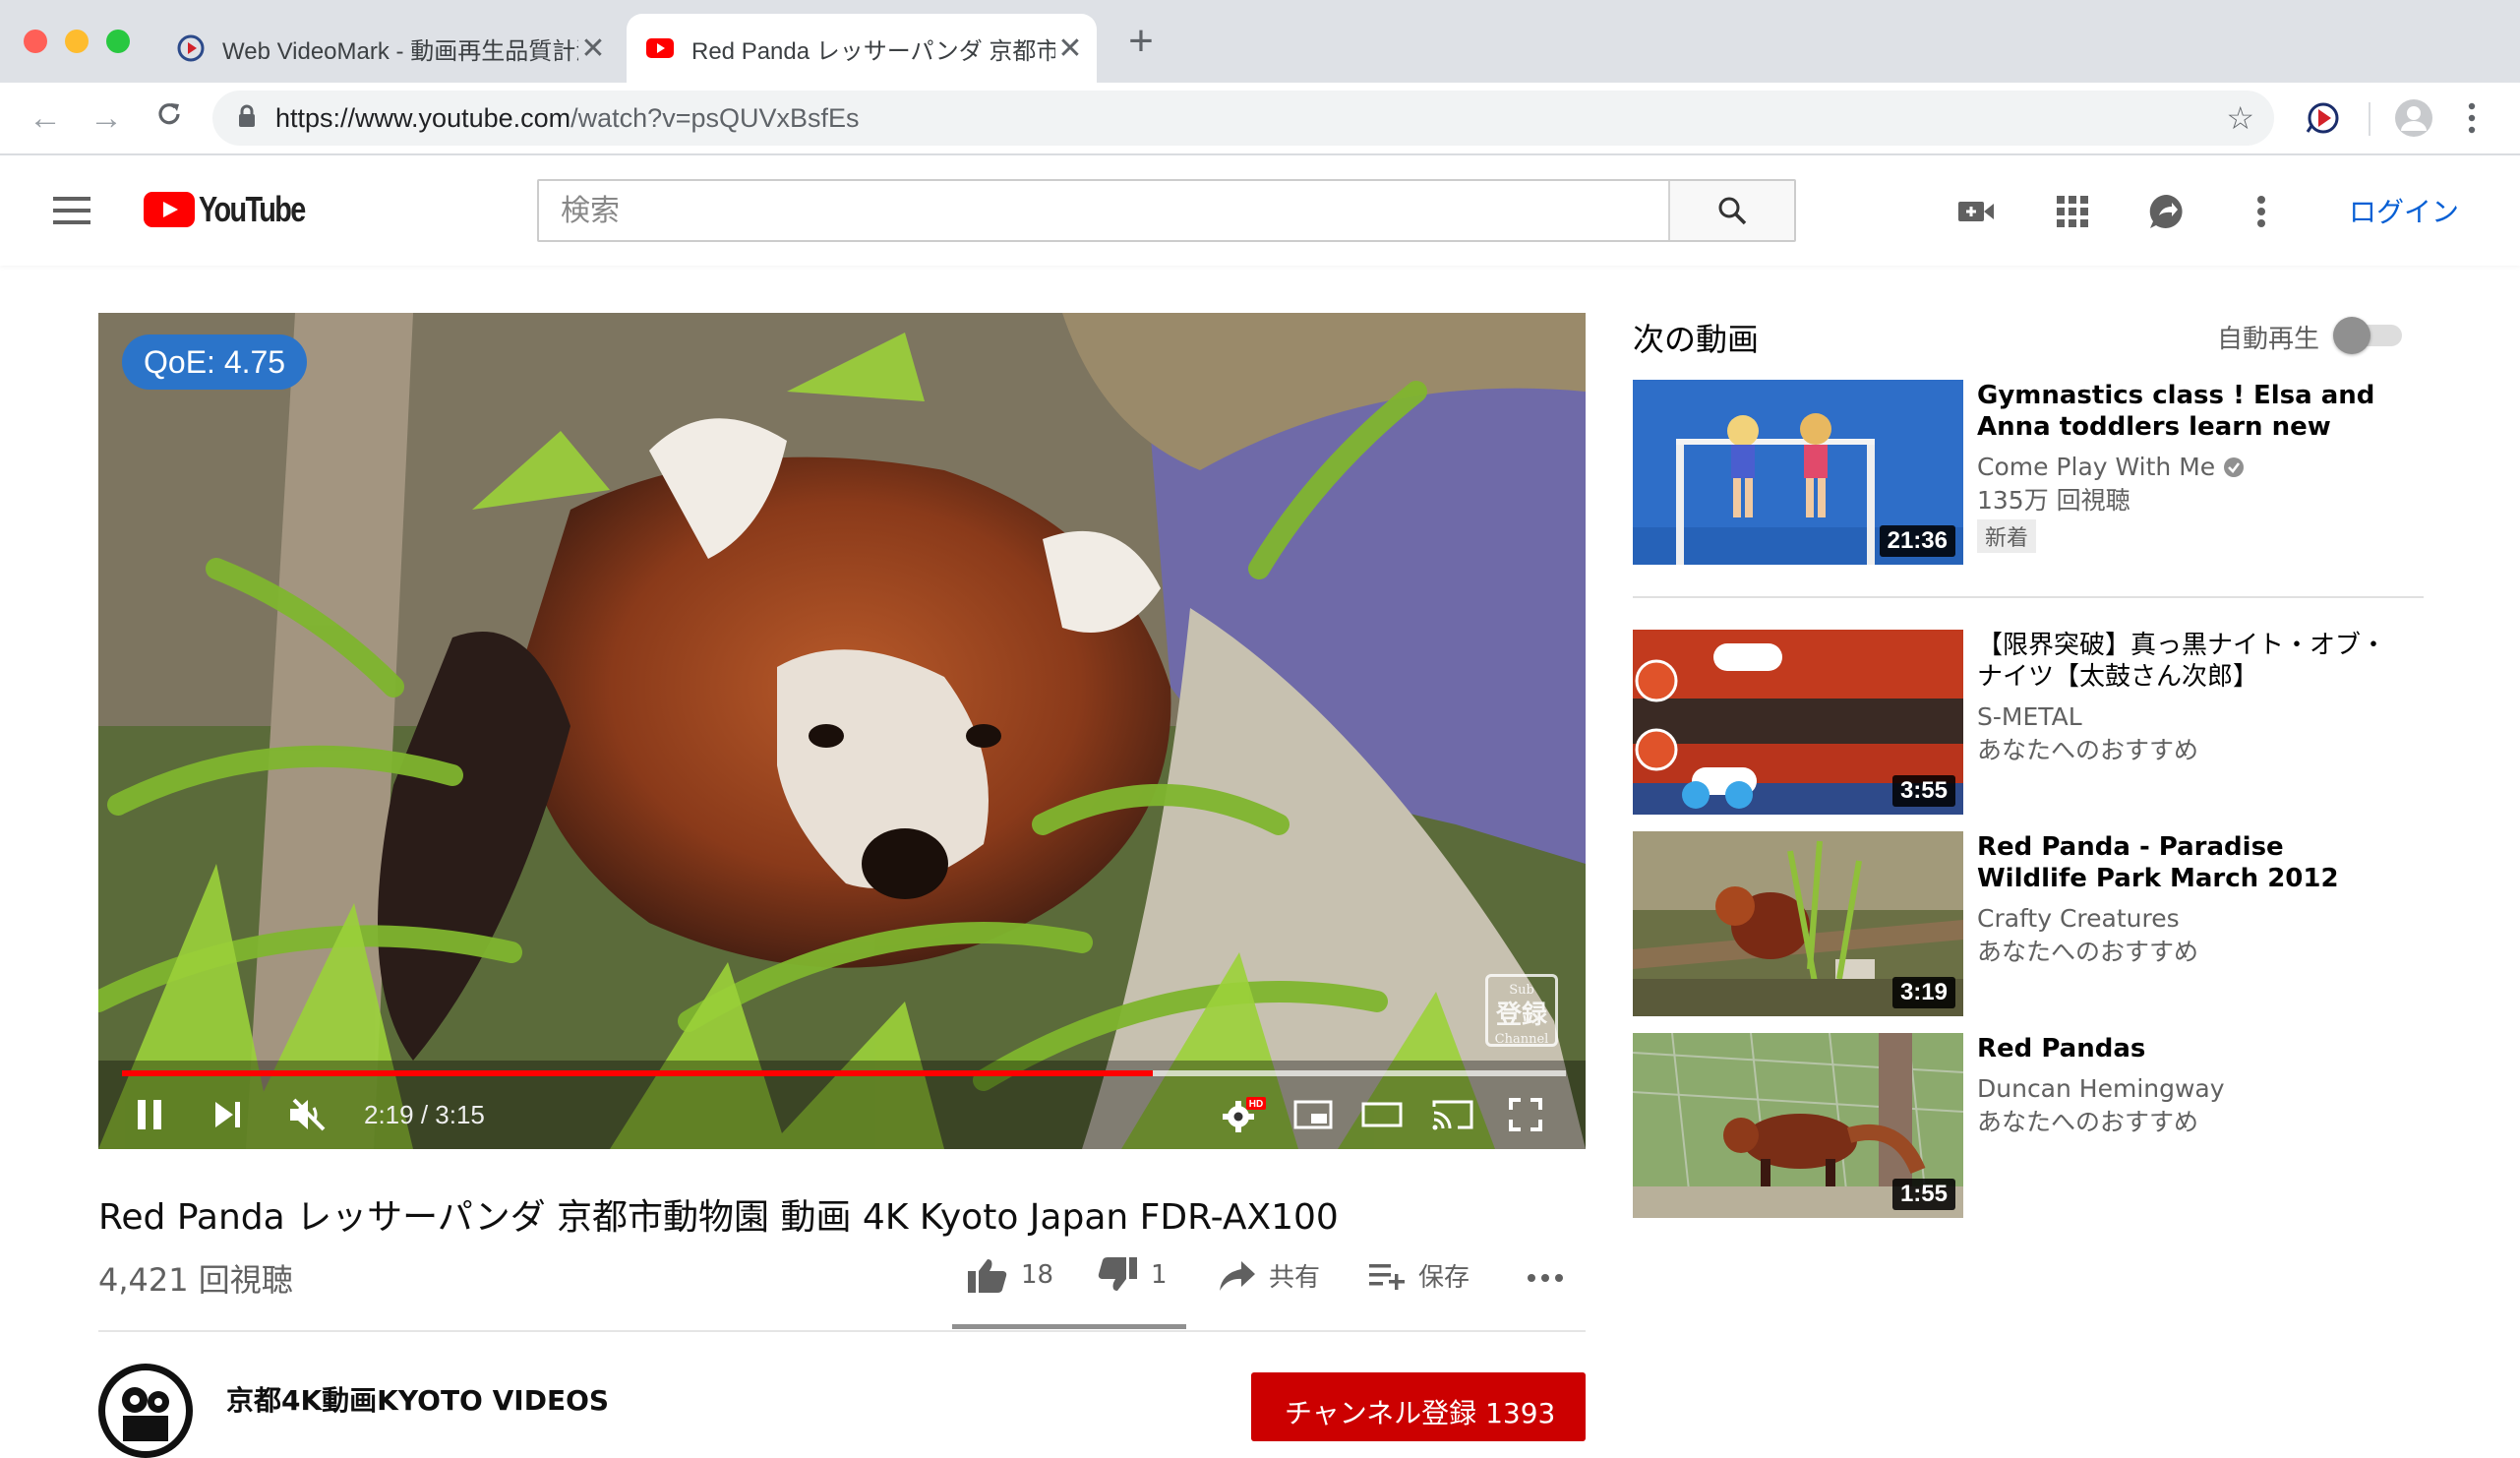 The width and height of the screenshot is (2520, 1458). I want to click on browser-menu-icon, so click(2472, 120).